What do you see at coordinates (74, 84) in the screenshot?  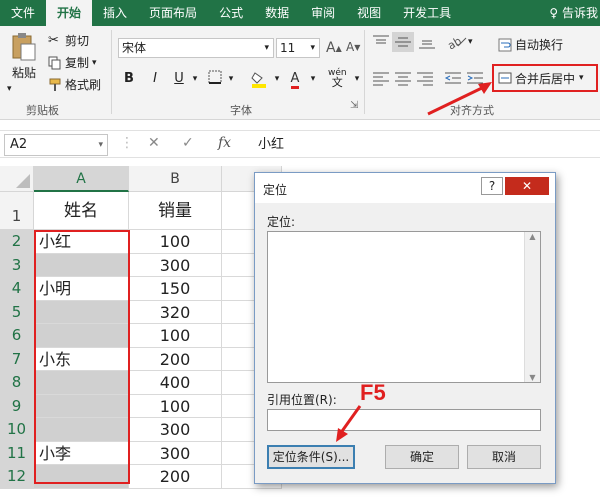 I see `format-painter-button: 格式刷` at bounding box center [74, 84].